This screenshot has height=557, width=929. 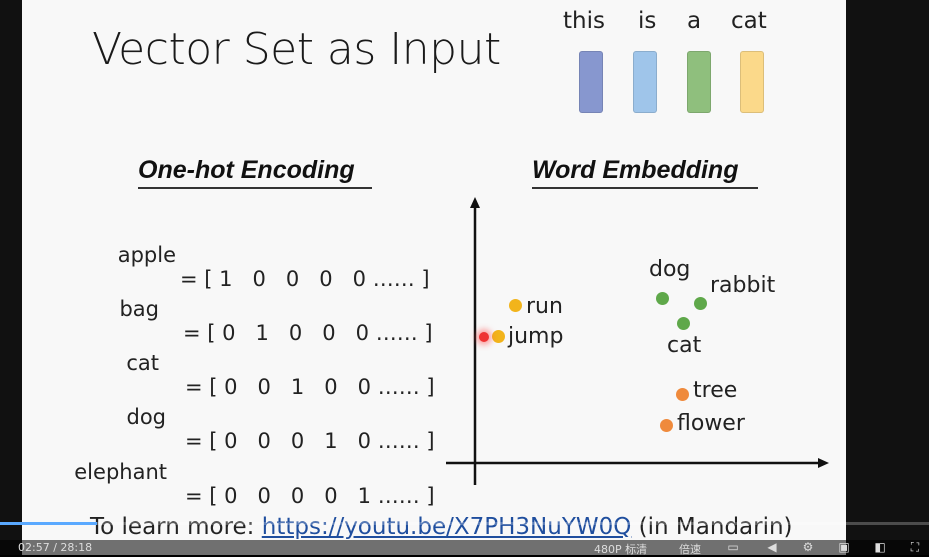 I want to click on vector-word: bag, so click(x=139, y=309).